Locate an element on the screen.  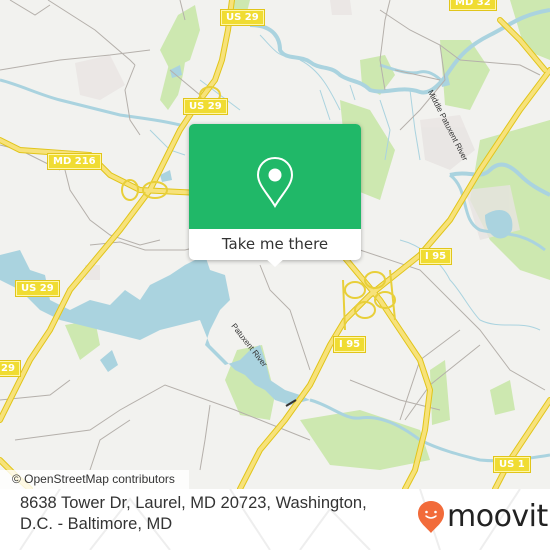
popup-header is located at coordinates (275, 176).